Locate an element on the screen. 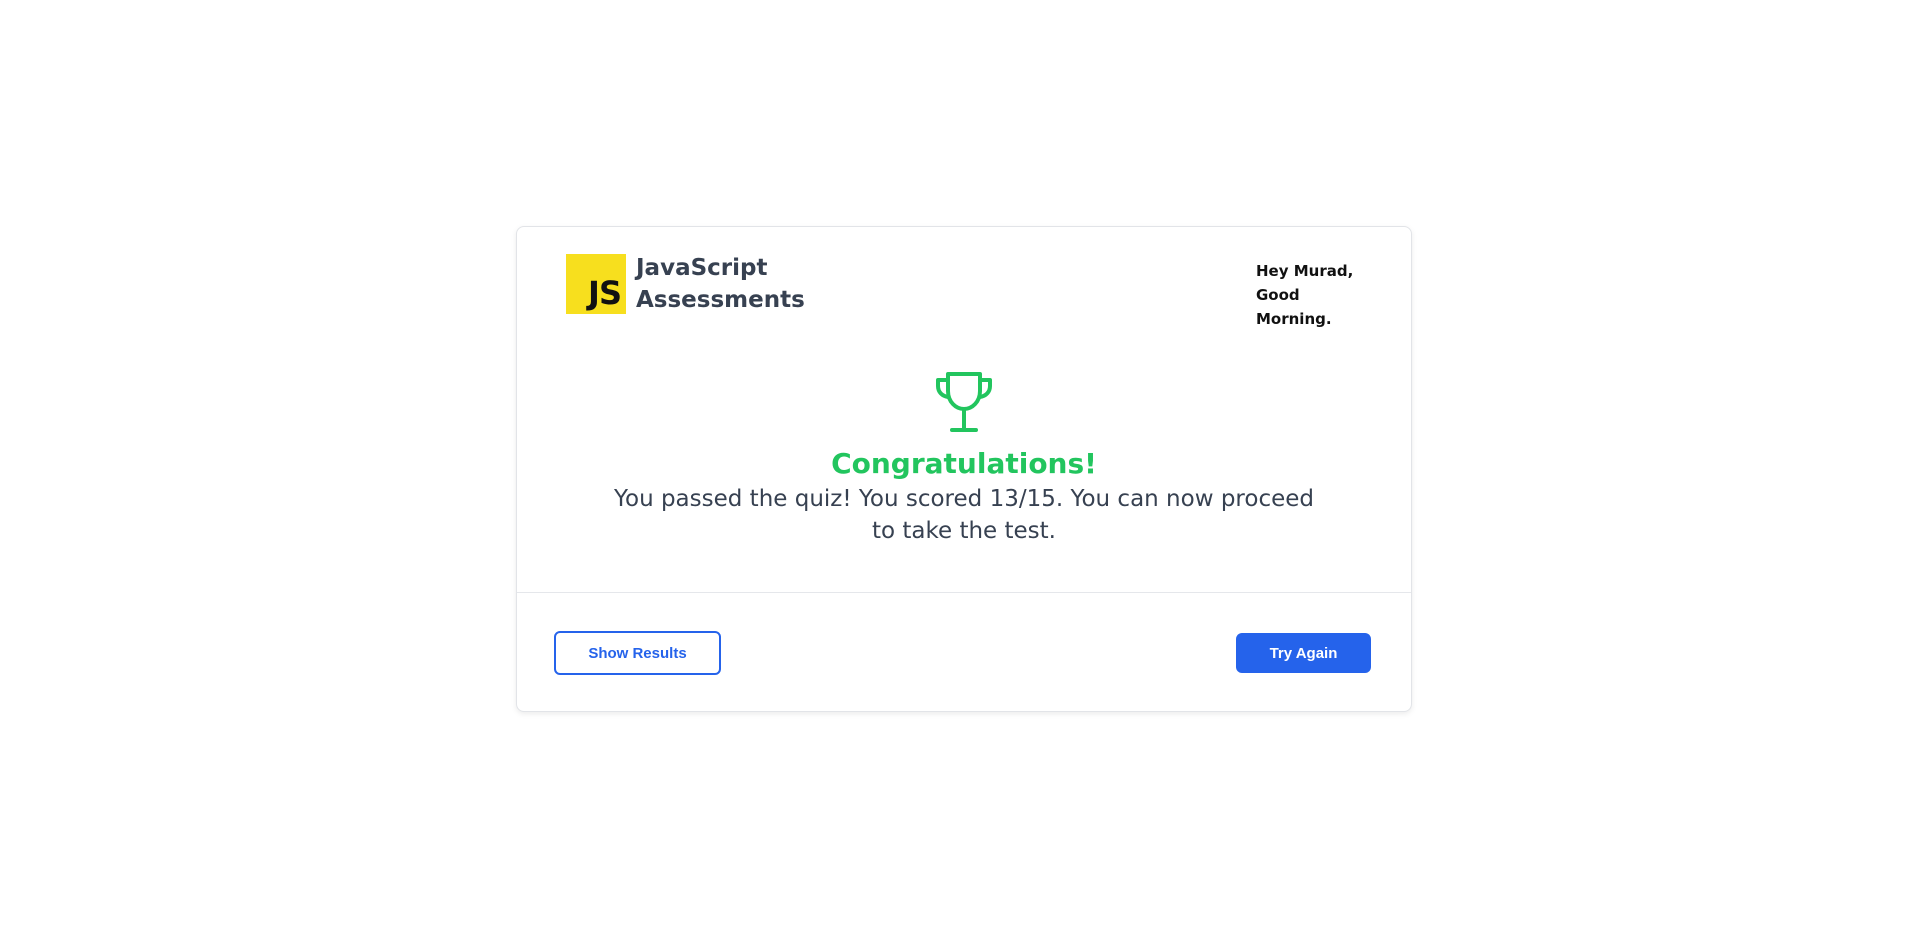 The height and width of the screenshot is (934, 1920). app-title: JavaScript Assessments is located at coordinates (720, 284).